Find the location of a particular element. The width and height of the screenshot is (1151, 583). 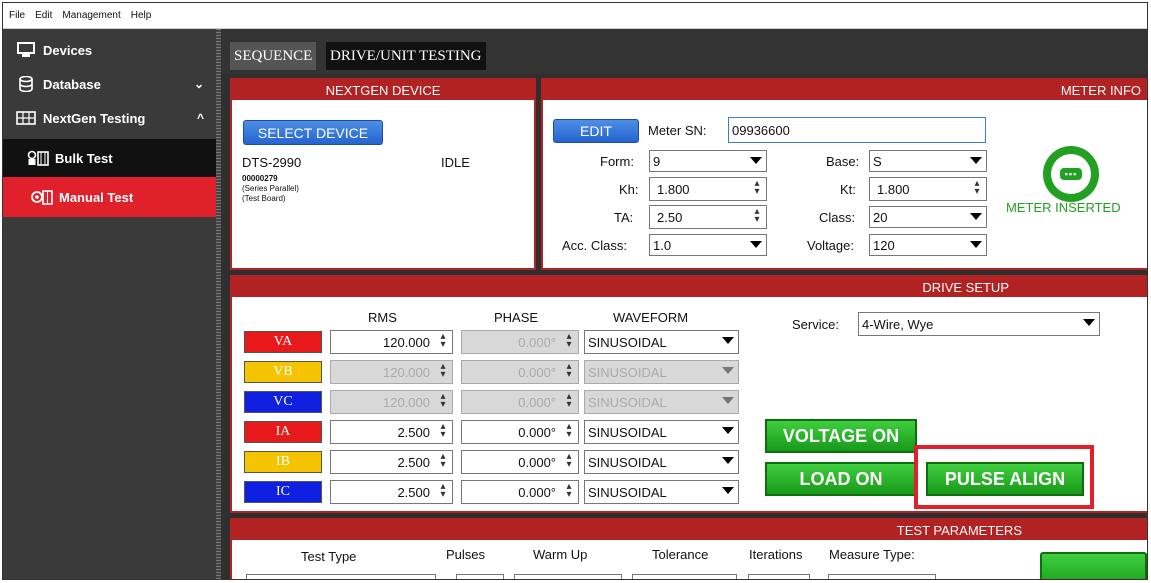

select-device-button: SELECT DEVICE is located at coordinates (313, 132).